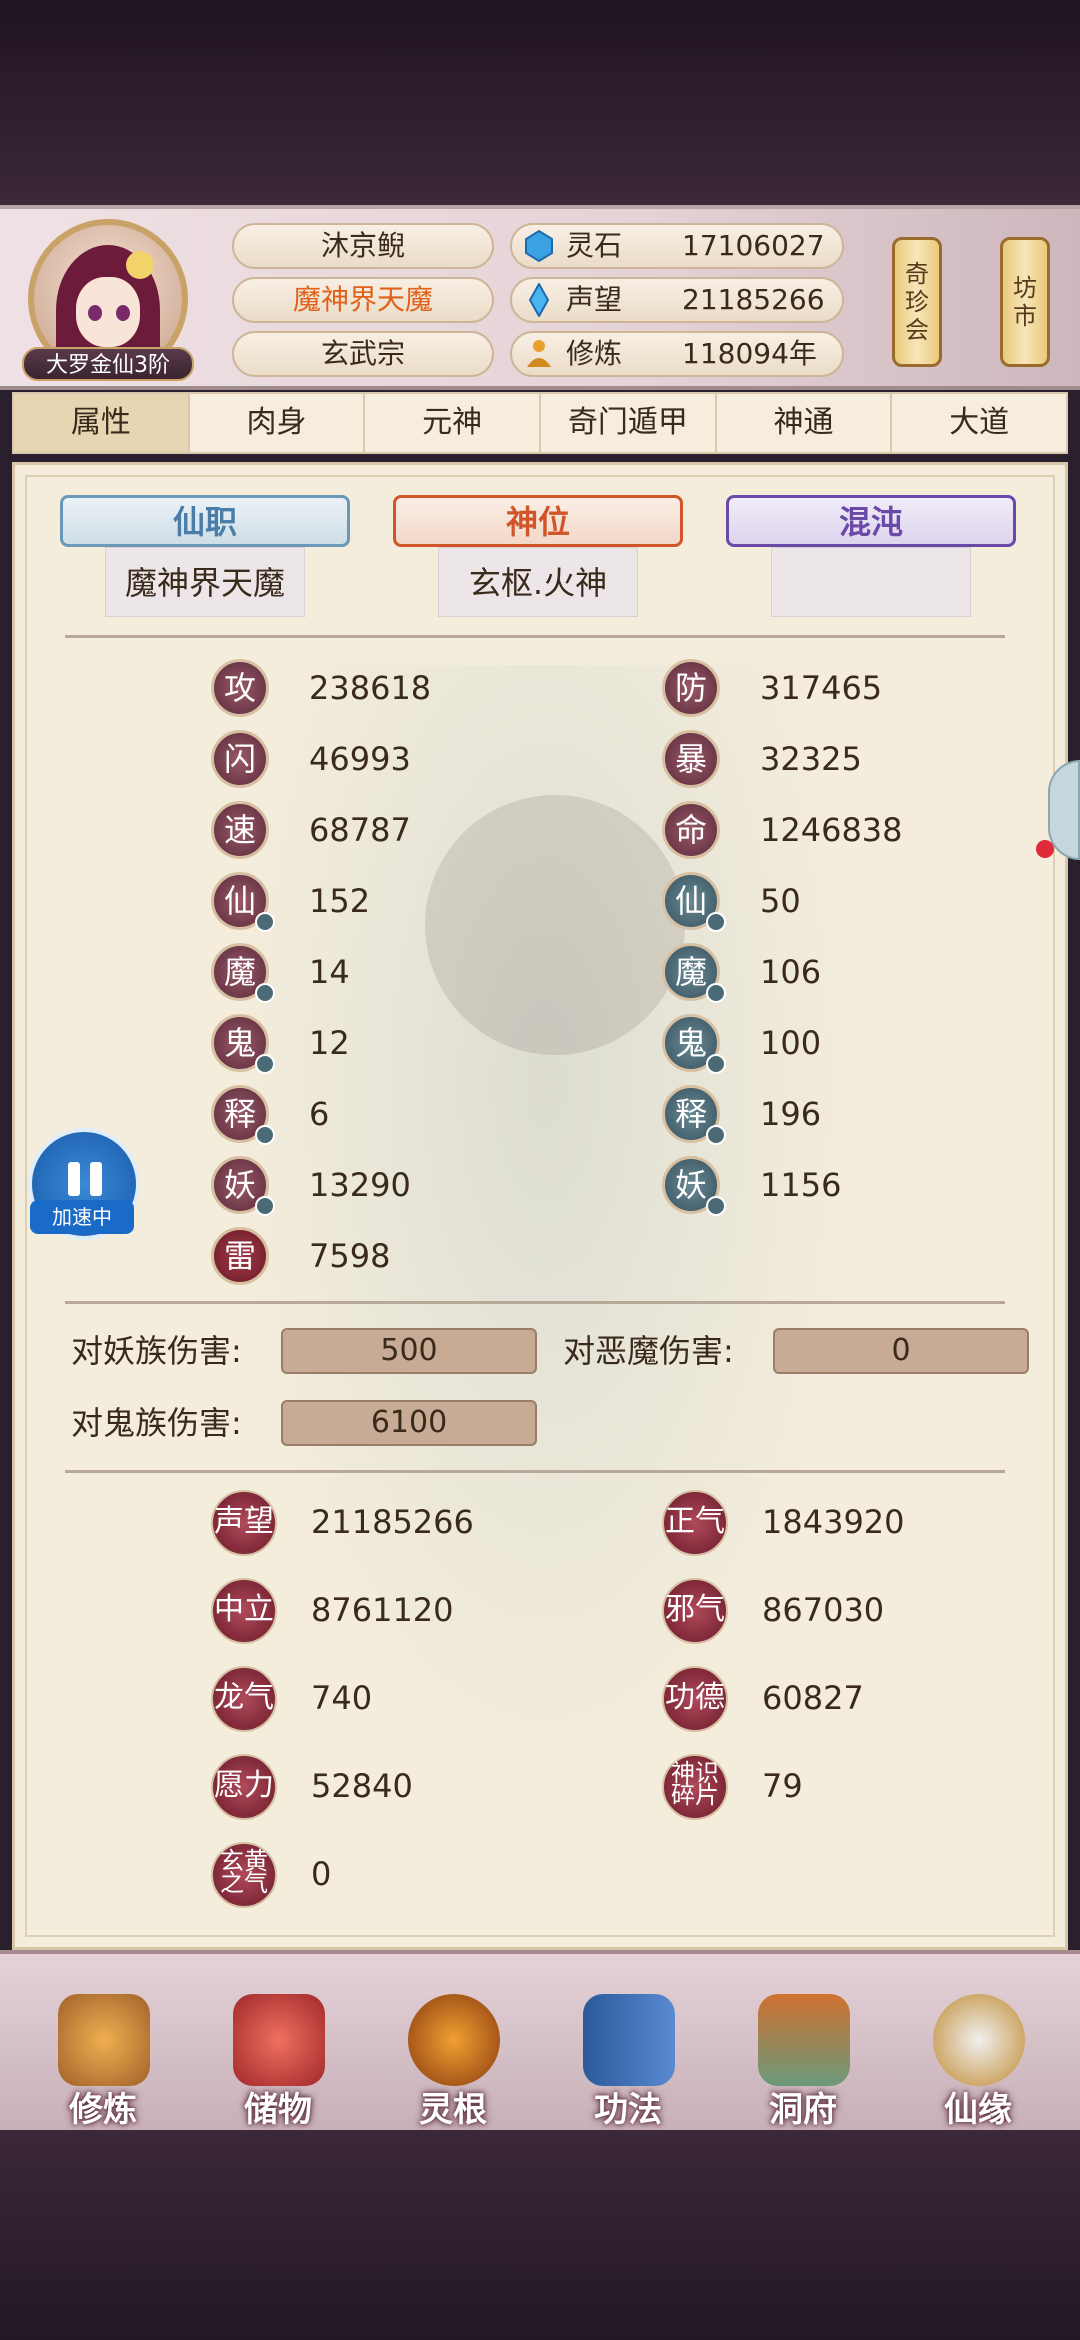  What do you see at coordinates (629, 423) in the screenshot?
I see `tab-qimen: 奇门遁甲` at bounding box center [629, 423].